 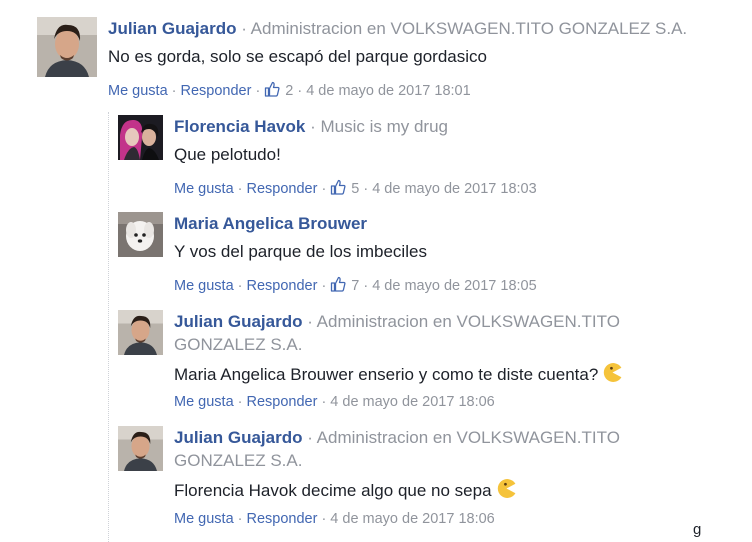 I want to click on author-name: Maria Angelica Brouwer, so click(x=270, y=223).